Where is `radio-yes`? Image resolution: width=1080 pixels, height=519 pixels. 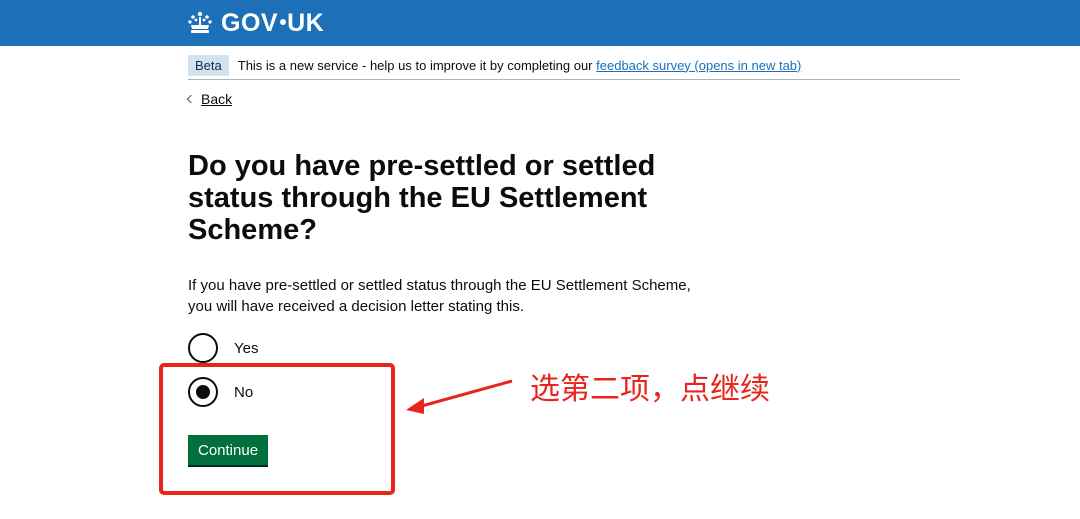
radio-yes is located at coordinates (203, 348).